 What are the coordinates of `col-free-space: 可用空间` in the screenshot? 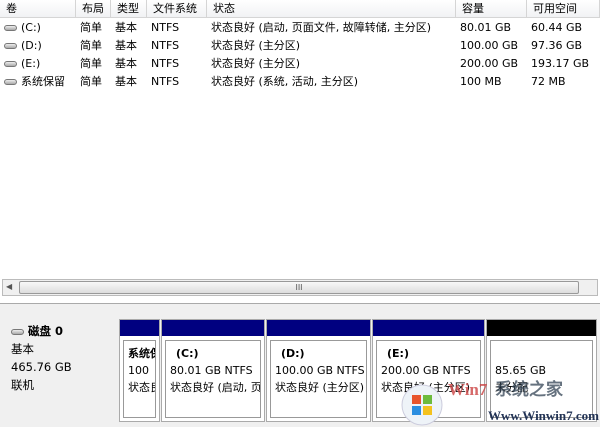 It's located at (563, 9).